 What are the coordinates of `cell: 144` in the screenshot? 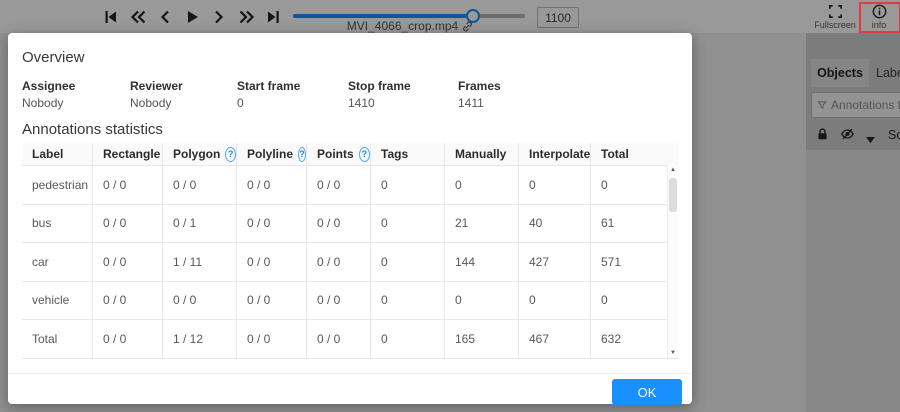 It's located at (481, 262).